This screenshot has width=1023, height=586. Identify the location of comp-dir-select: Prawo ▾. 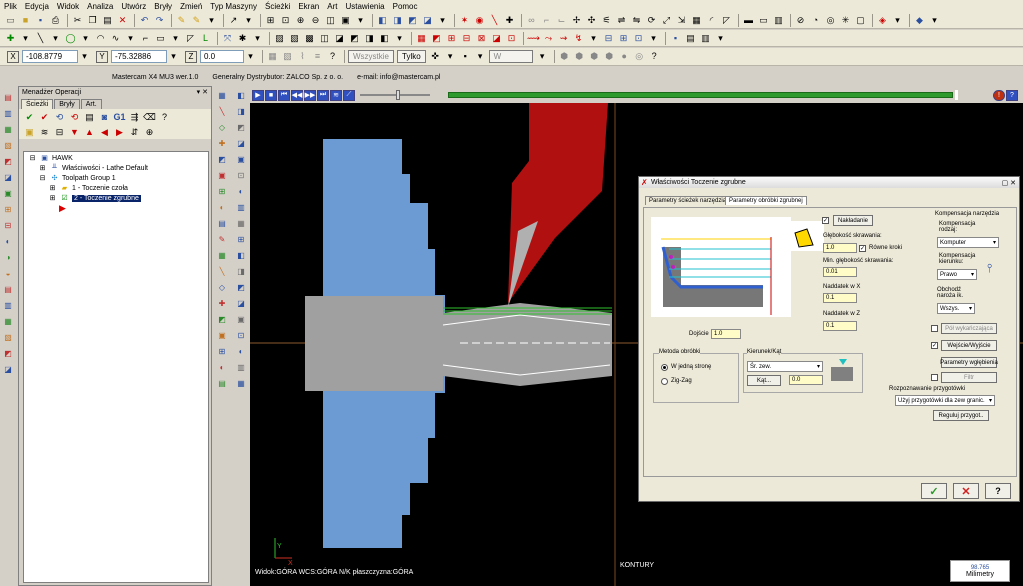
(957, 274).